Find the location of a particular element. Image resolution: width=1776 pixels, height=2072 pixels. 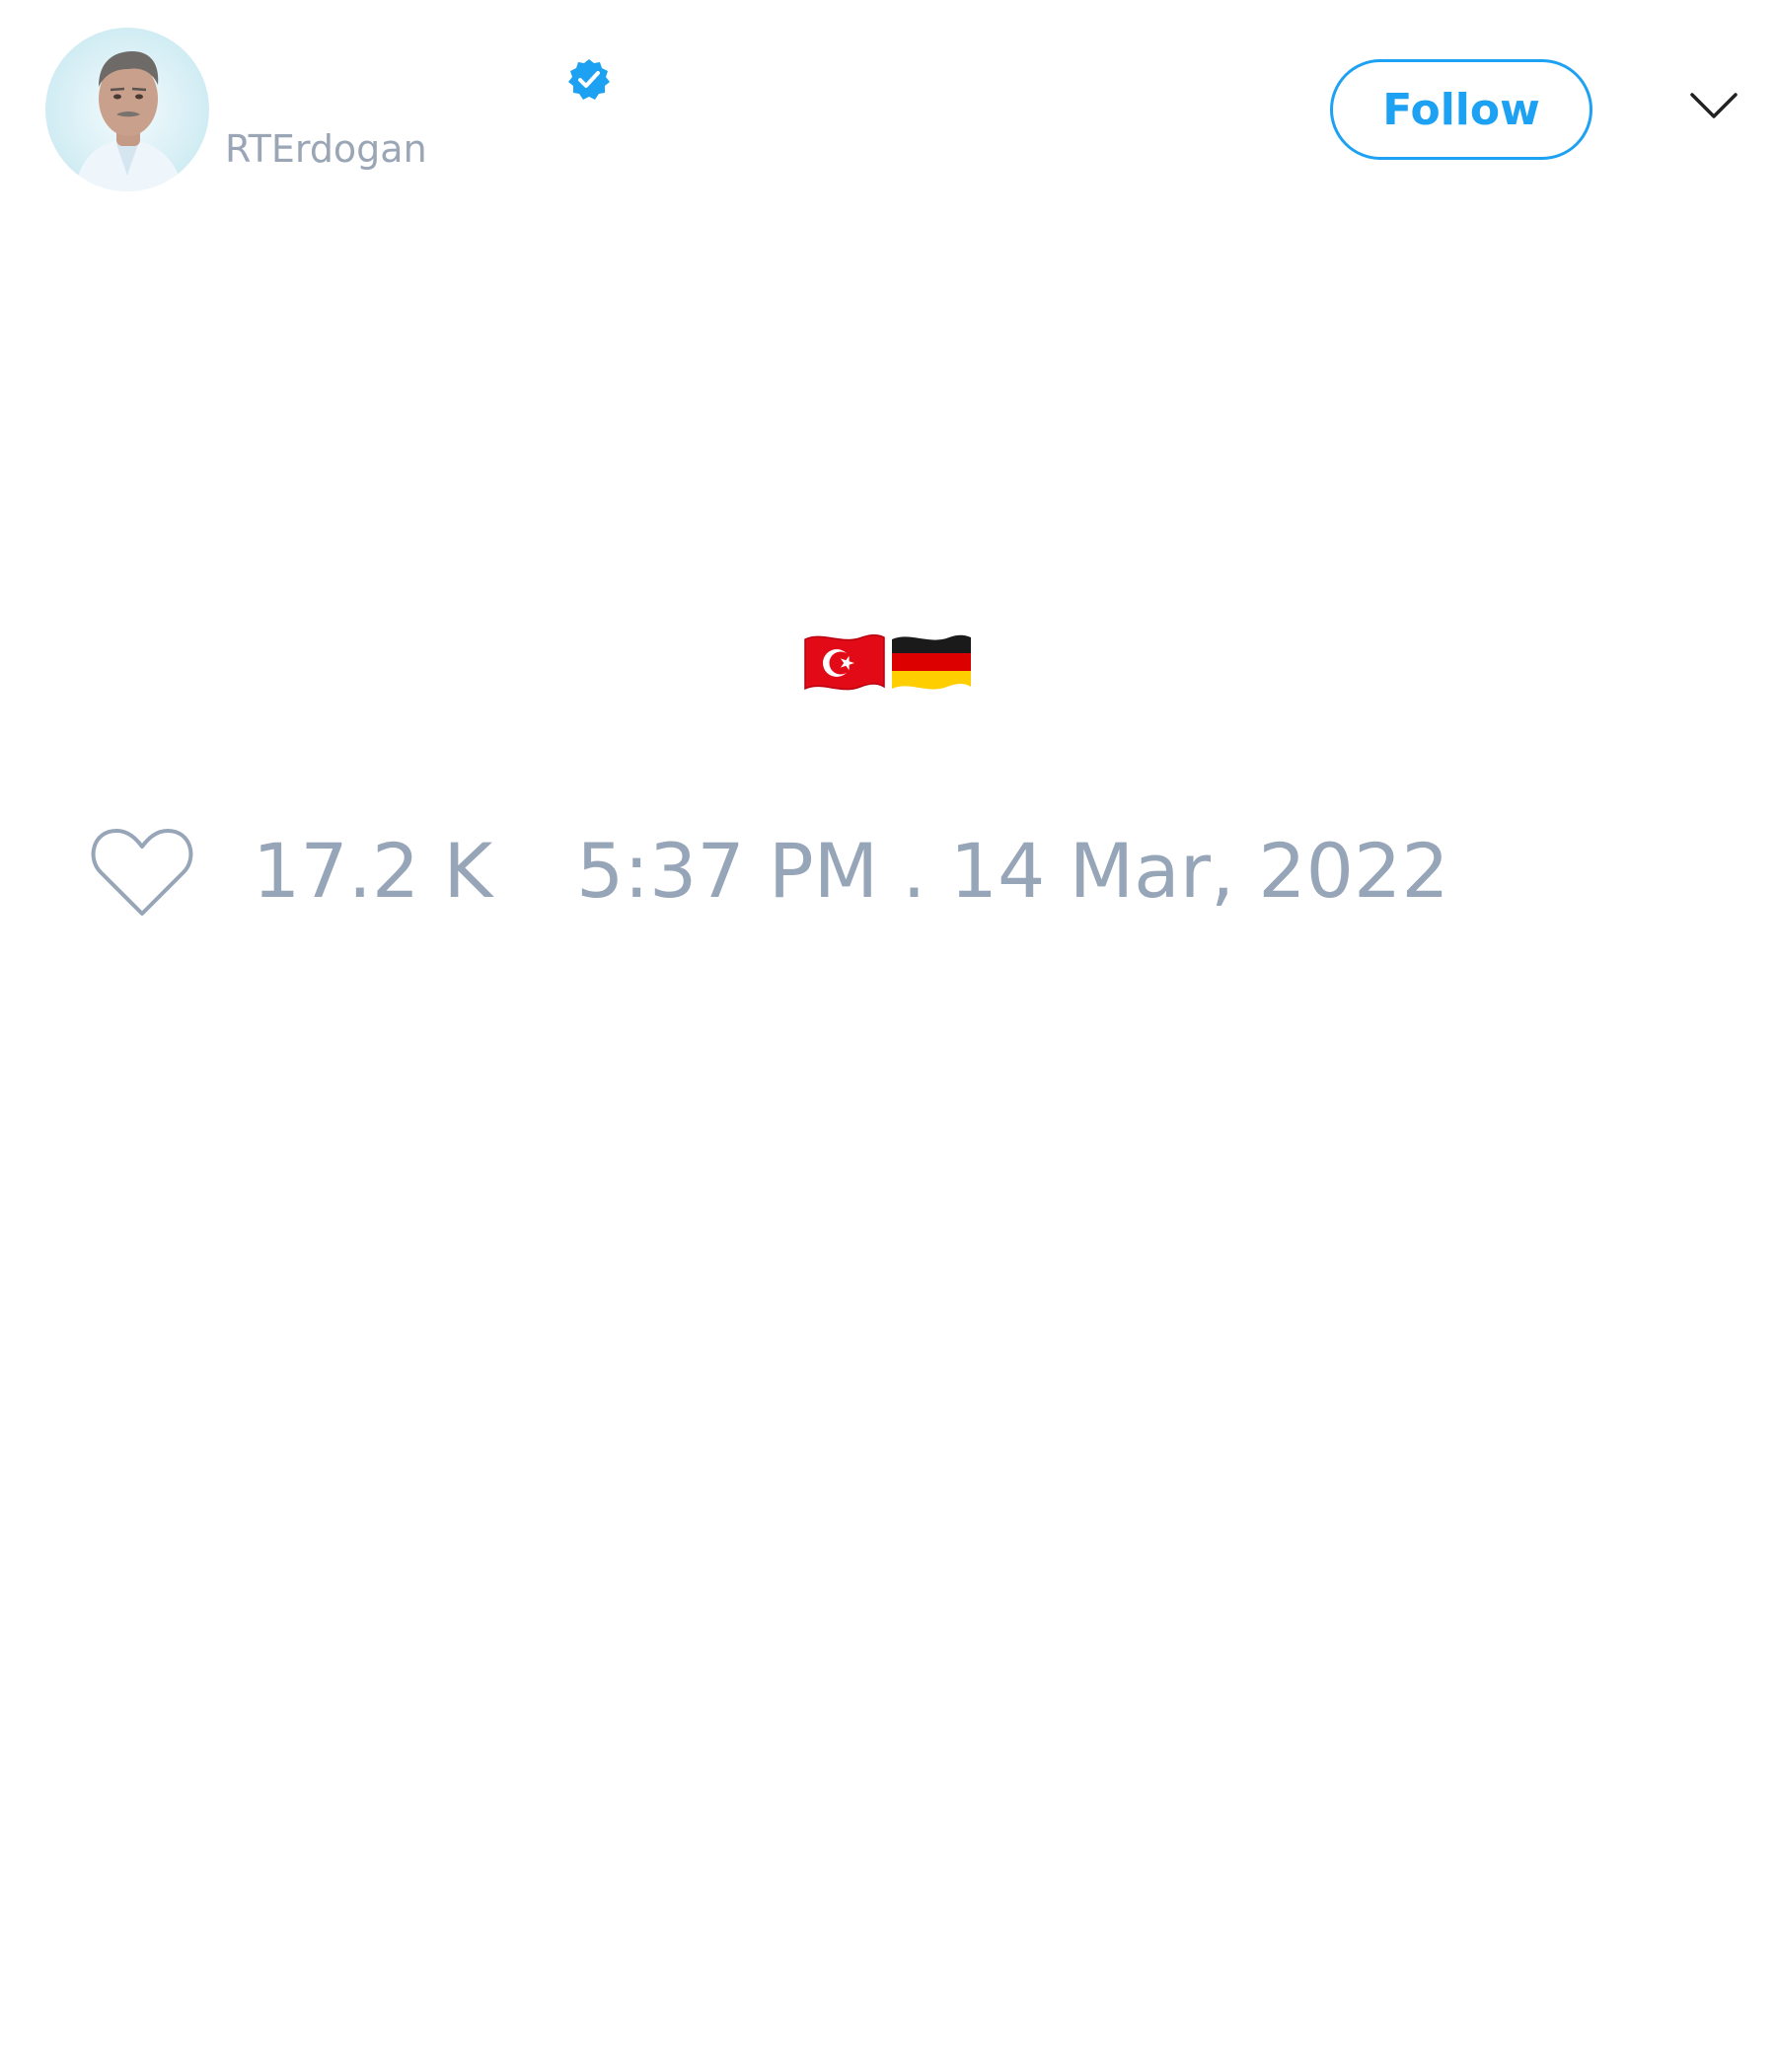

tweet-timestamp: 5:37 PM . 14 Mar, 2022 is located at coordinates (1013, 872).